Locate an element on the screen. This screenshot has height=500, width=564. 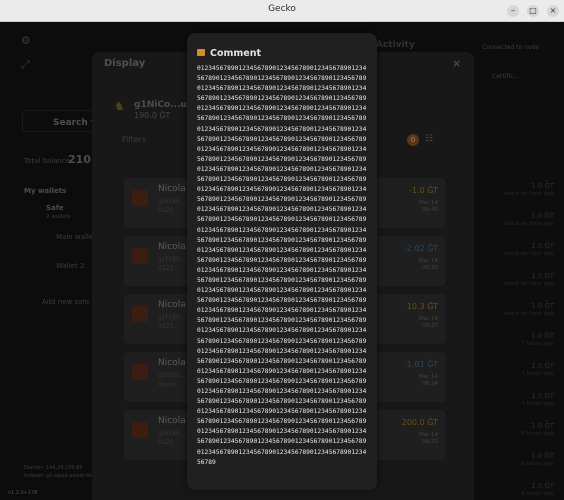
window-title: Gecko is located at coordinates (282, 9).